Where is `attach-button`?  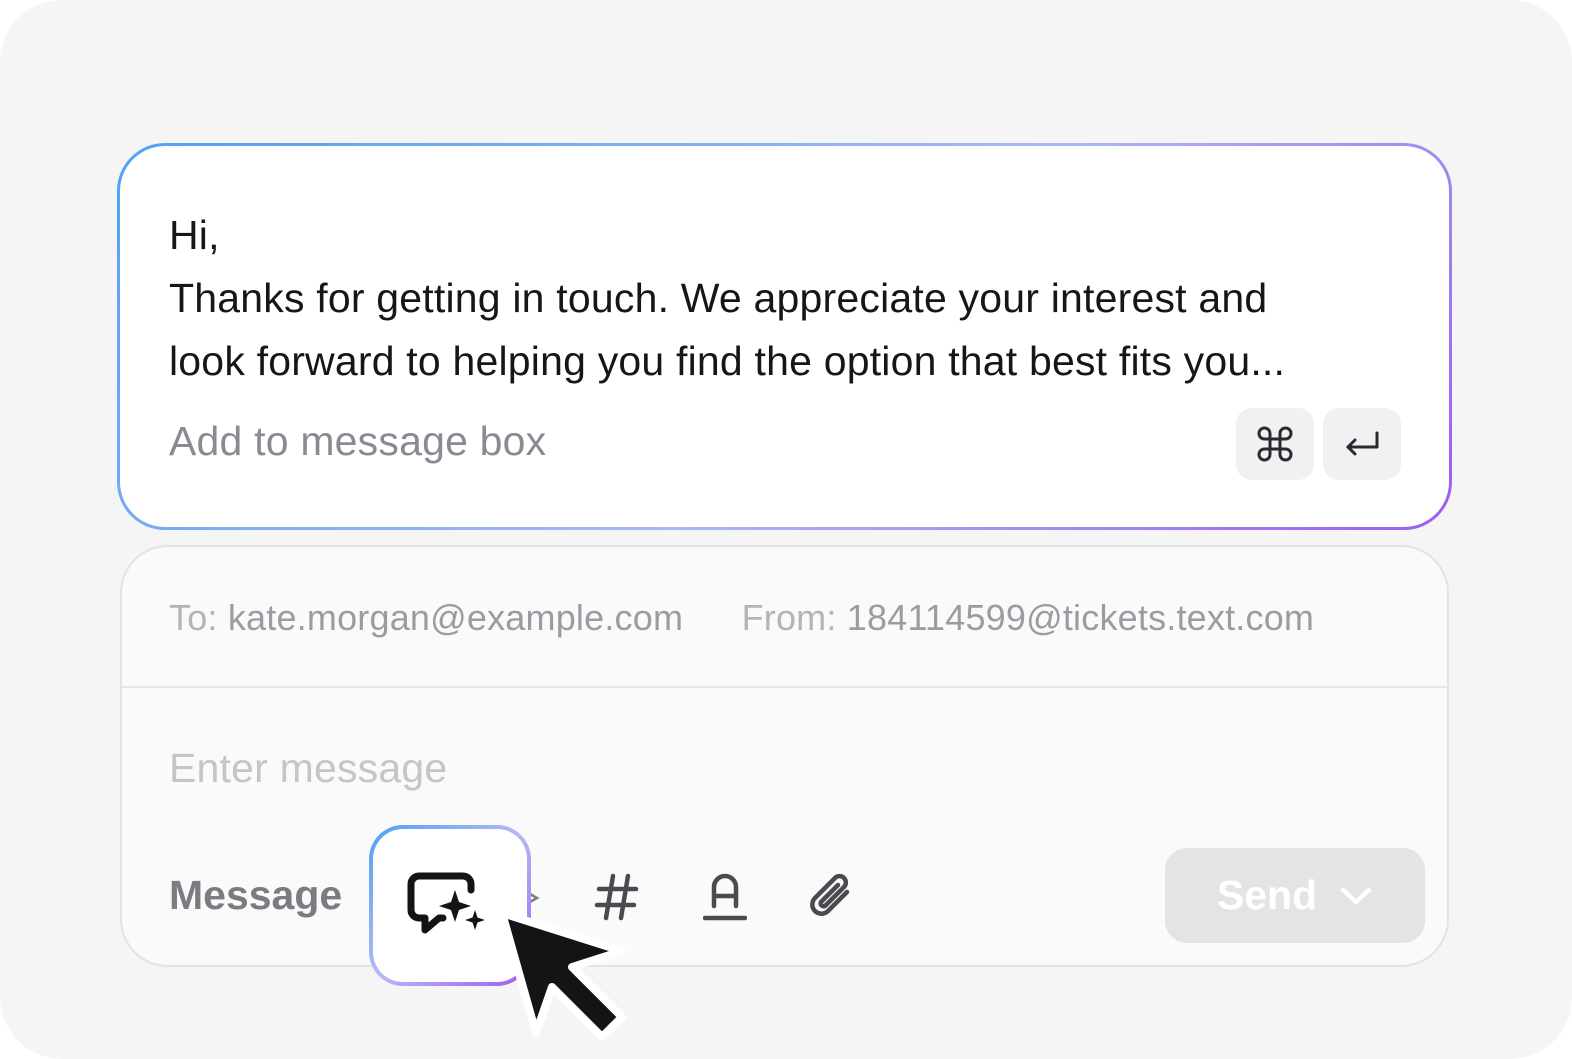 attach-button is located at coordinates (833, 897).